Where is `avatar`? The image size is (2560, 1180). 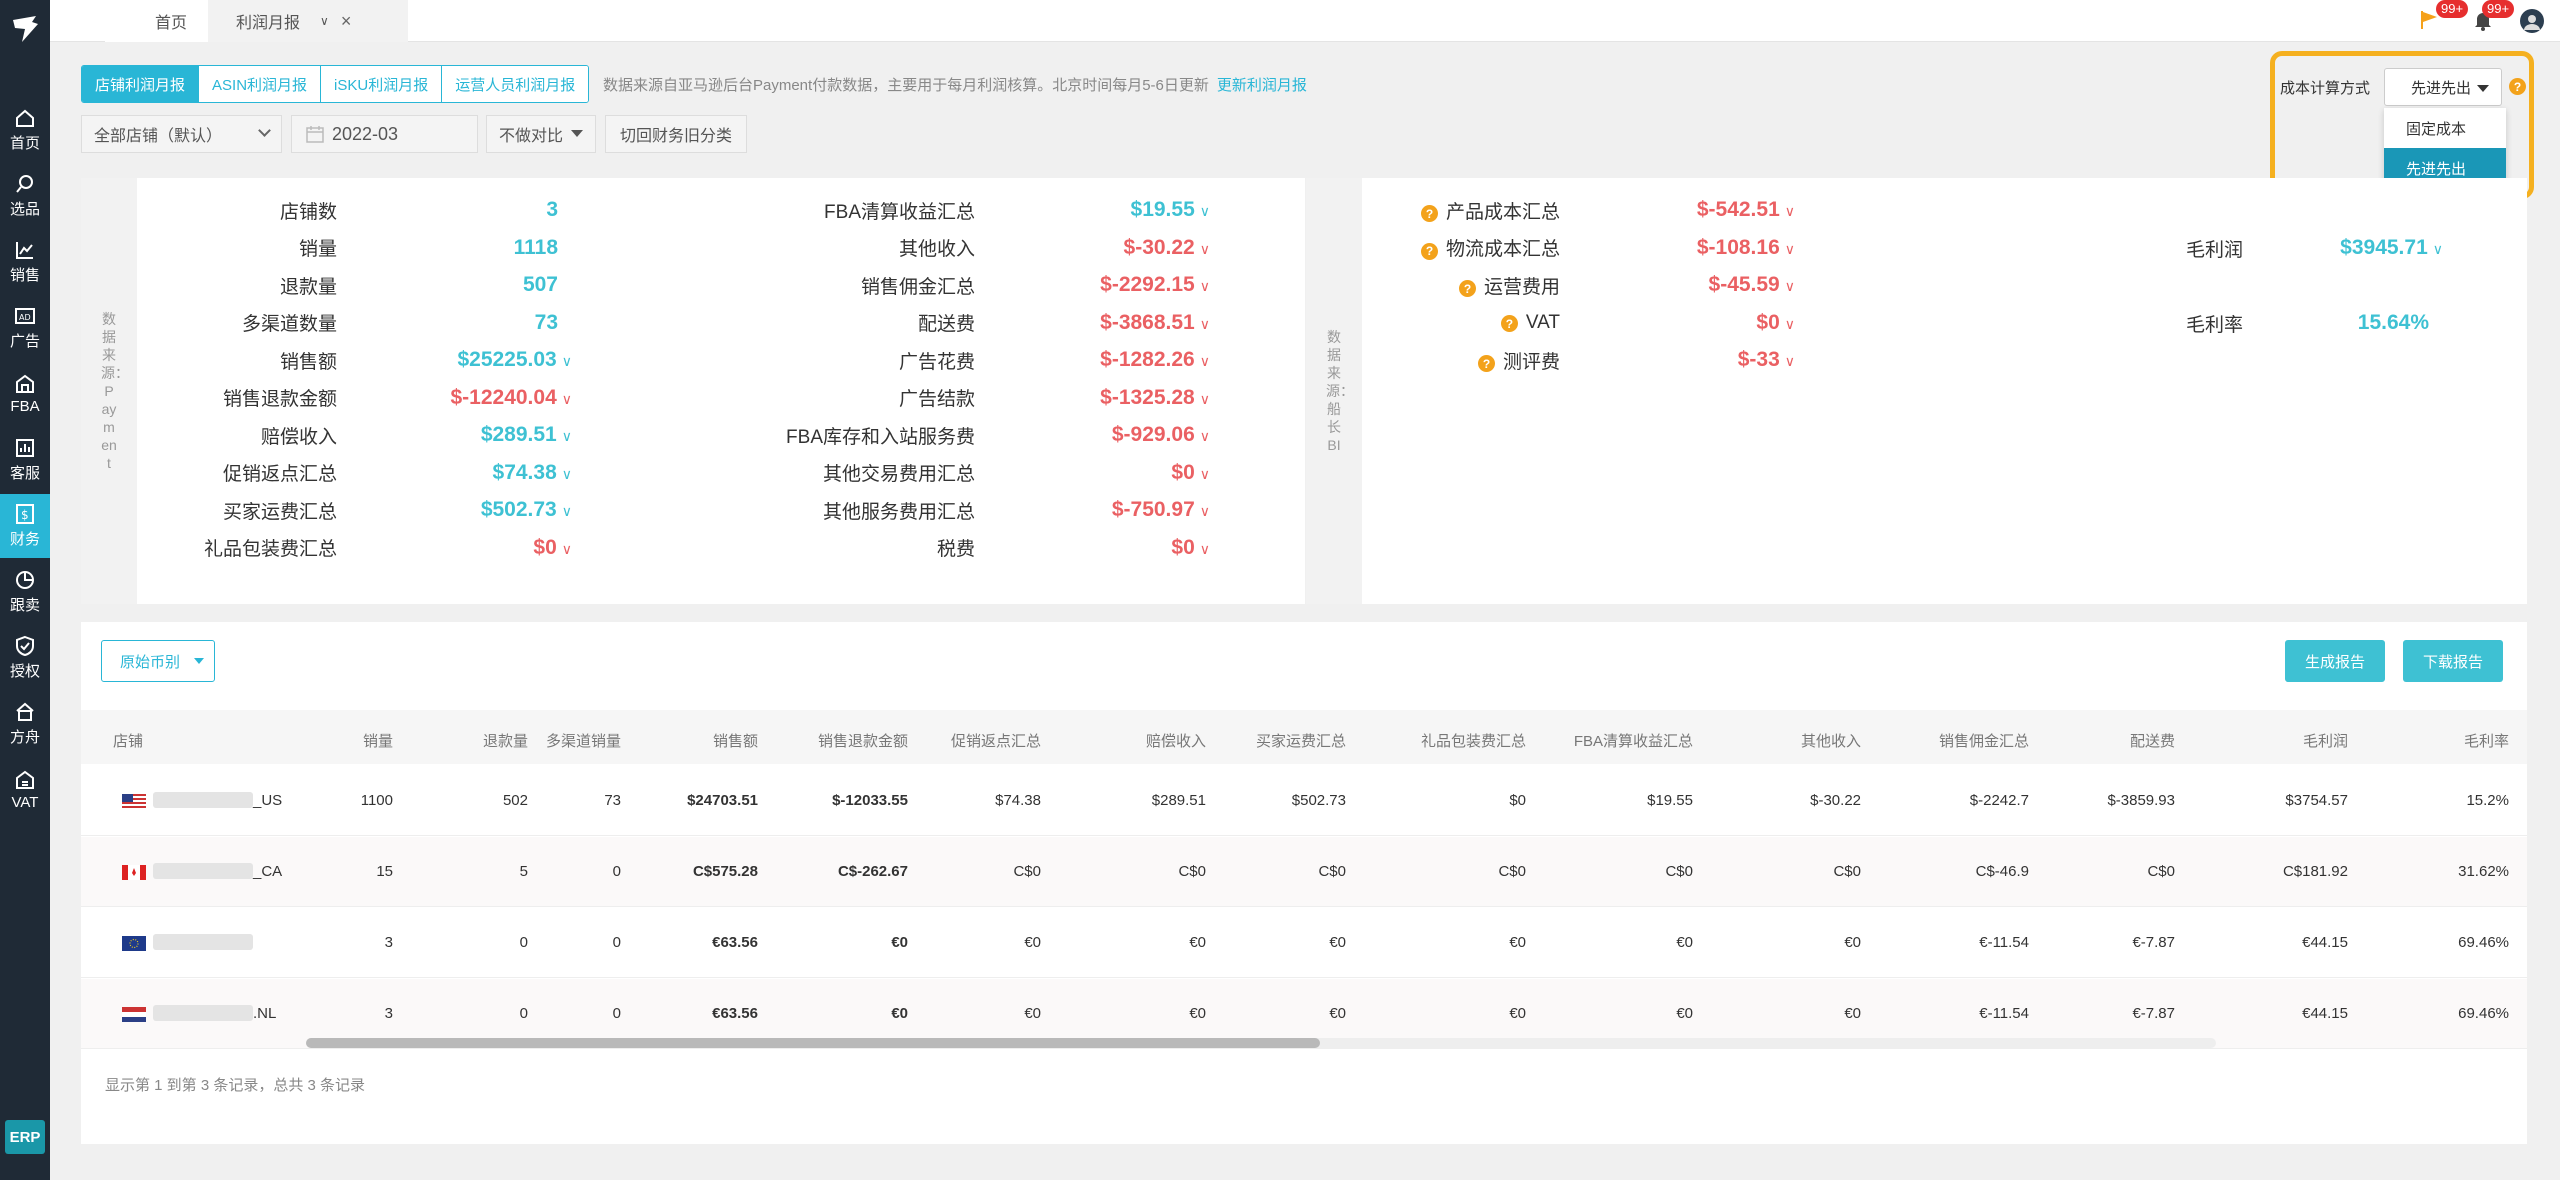 avatar is located at coordinates (2532, 21).